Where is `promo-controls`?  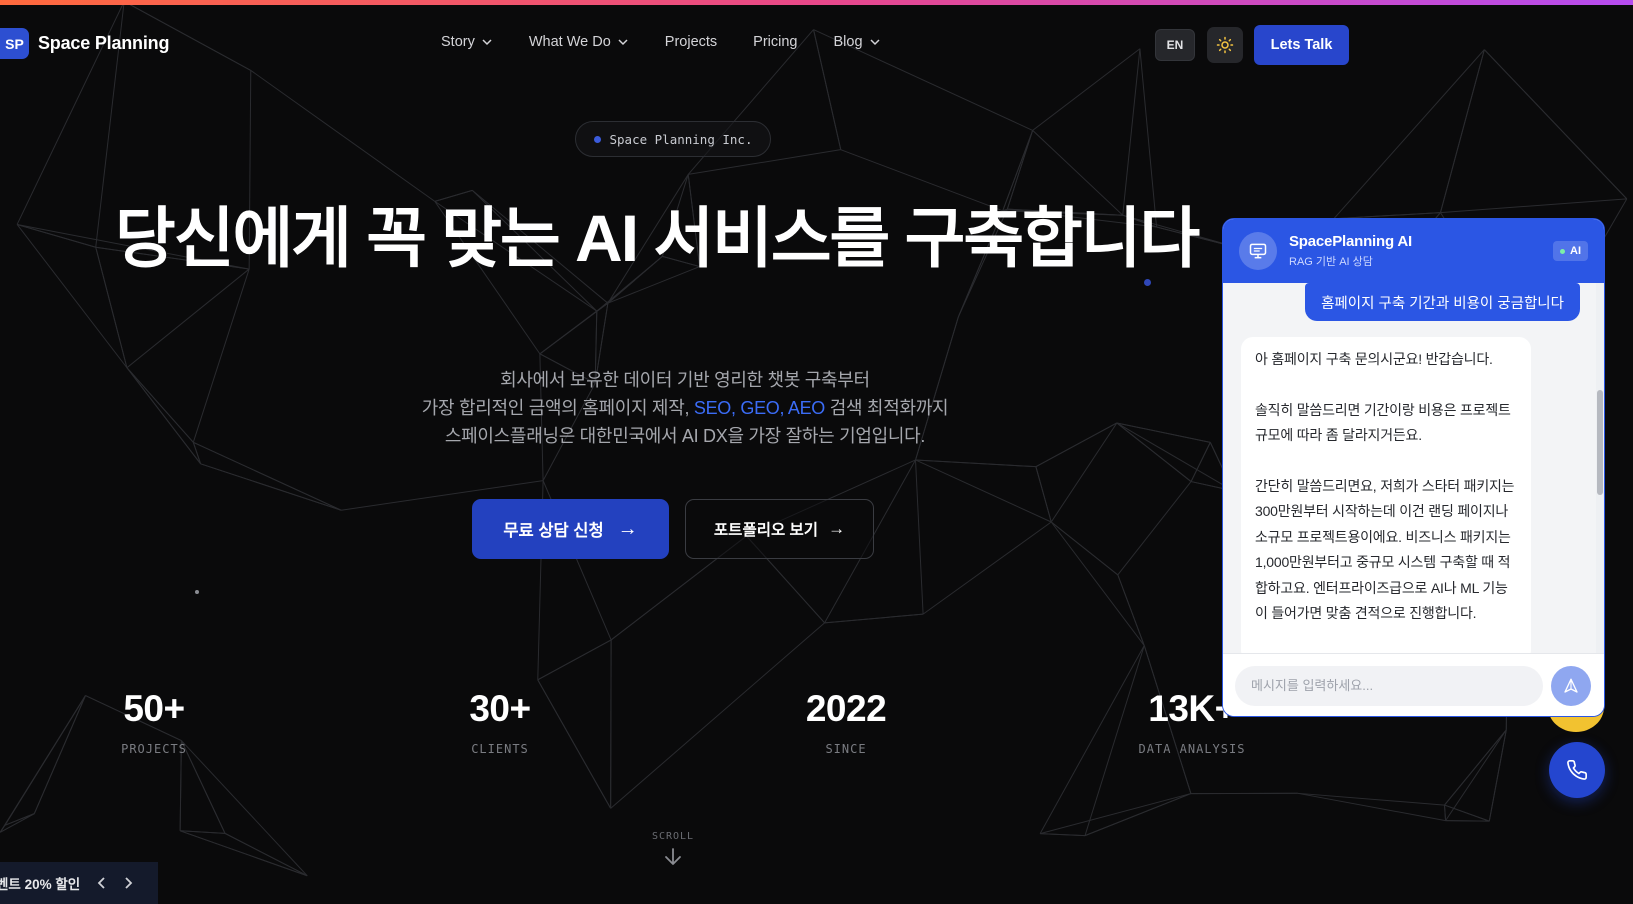 promo-controls is located at coordinates (115, 883).